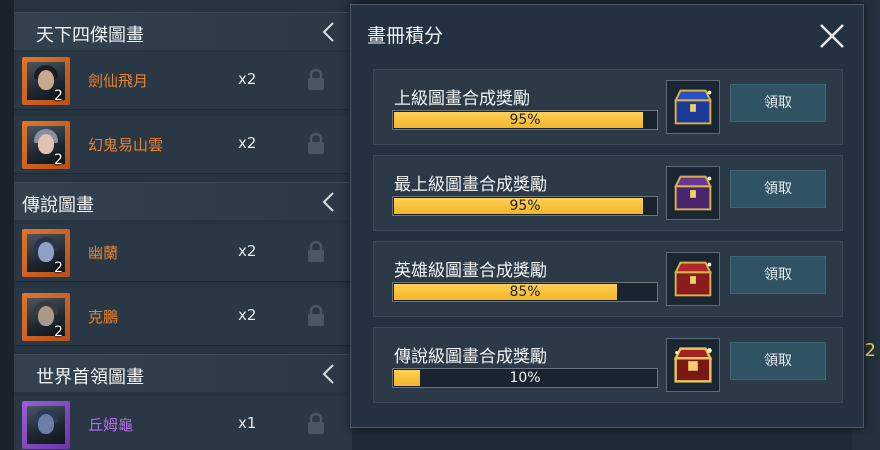 The width and height of the screenshot is (880, 450). What do you see at coordinates (58, 205) in the screenshot?
I see `section-title: 傳說圖畫` at bounding box center [58, 205].